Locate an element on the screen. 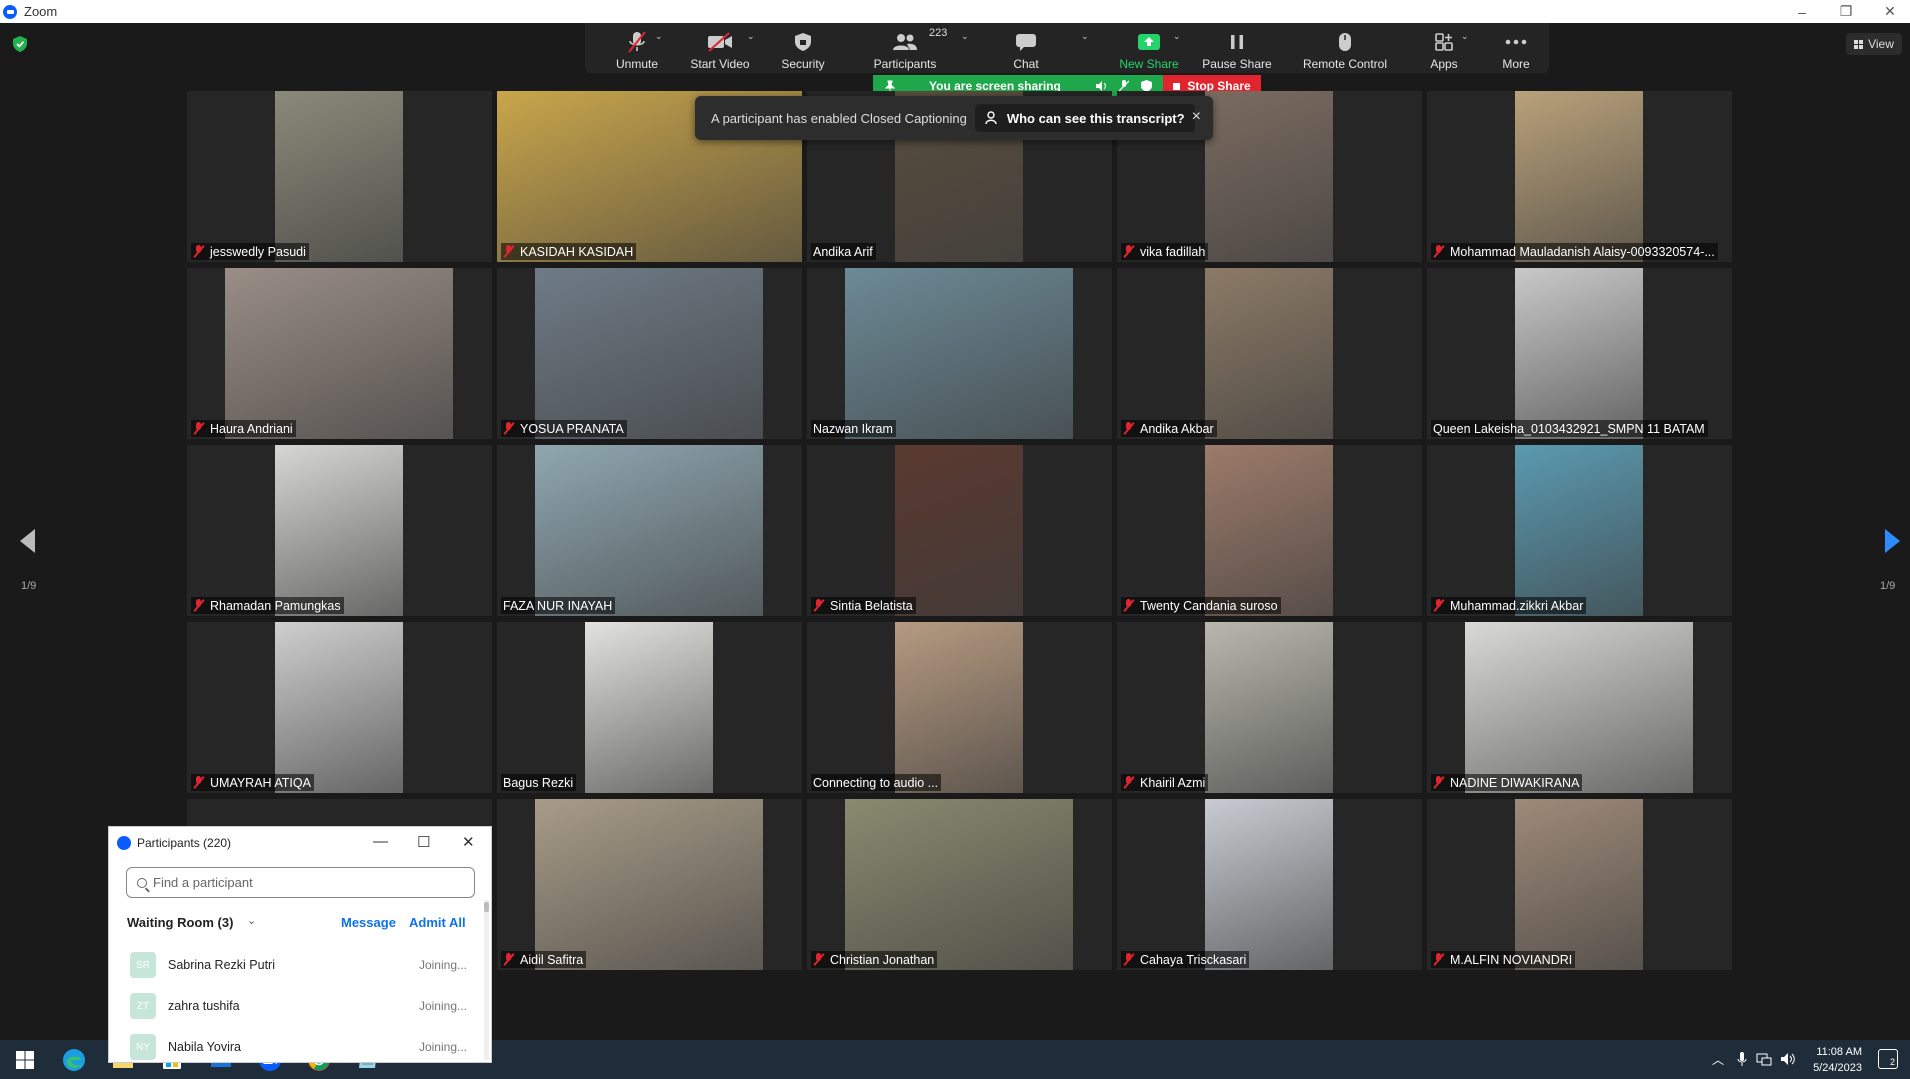 This screenshot has width=1910, height=1079. clock-date: 5/24/2023 is located at coordinates (1837, 1068).